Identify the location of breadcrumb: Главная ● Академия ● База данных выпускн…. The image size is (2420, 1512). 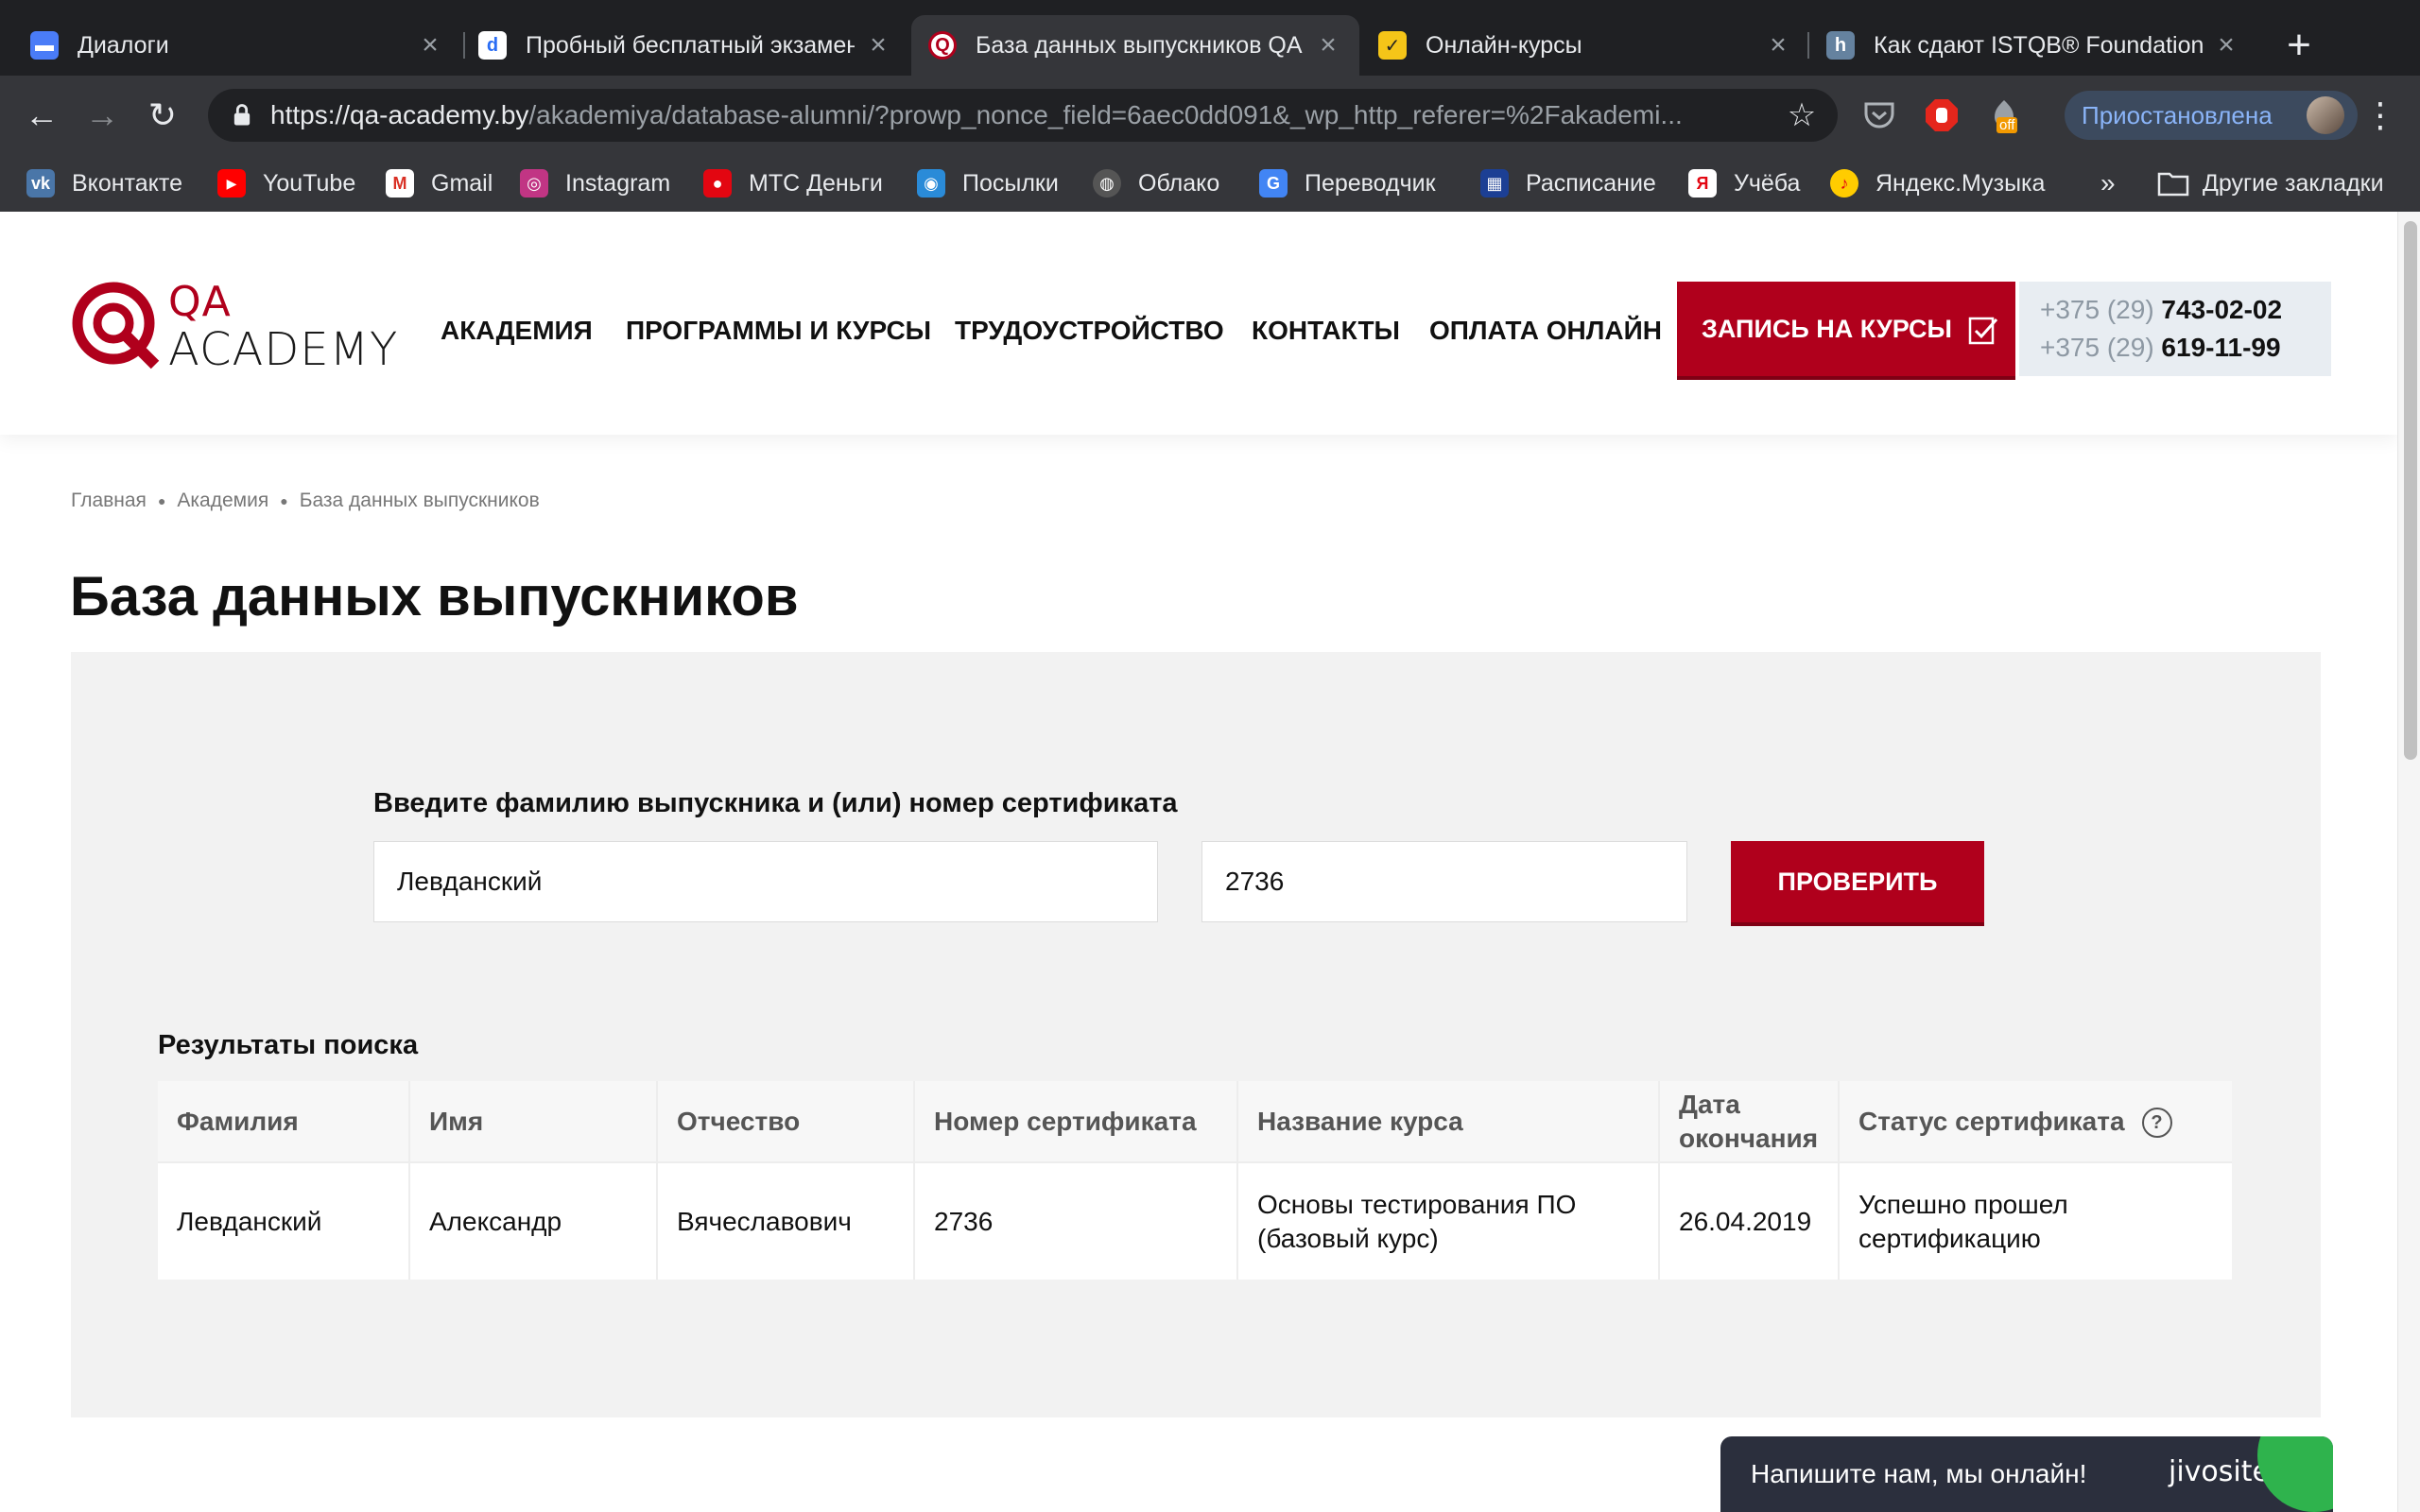
(305, 501).